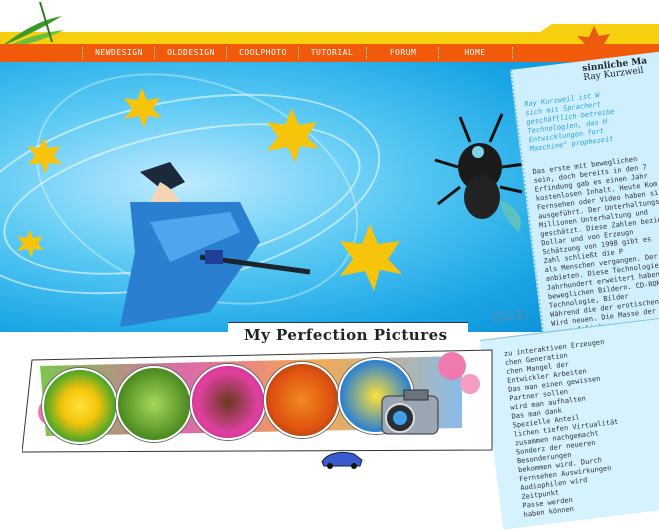 This screenshot has height=530, width=659. I want to click on photo-mantis, so click(154, 404).